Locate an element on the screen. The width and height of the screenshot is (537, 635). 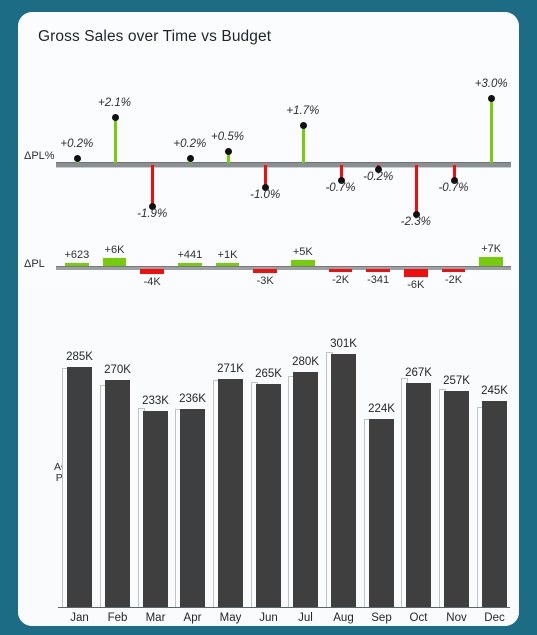
page-title: Gross Sales over Time vs Budget is located at coordinates (155, 36).